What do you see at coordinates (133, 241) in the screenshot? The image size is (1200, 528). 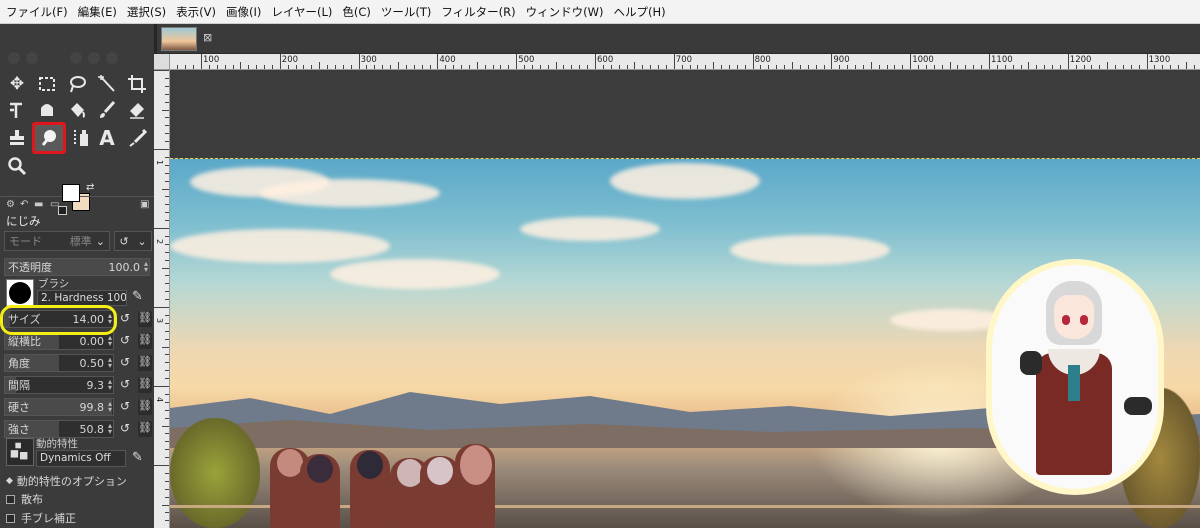 I see `mode-extra-select: ↺ ⌄` at bounding box center [133, 241].